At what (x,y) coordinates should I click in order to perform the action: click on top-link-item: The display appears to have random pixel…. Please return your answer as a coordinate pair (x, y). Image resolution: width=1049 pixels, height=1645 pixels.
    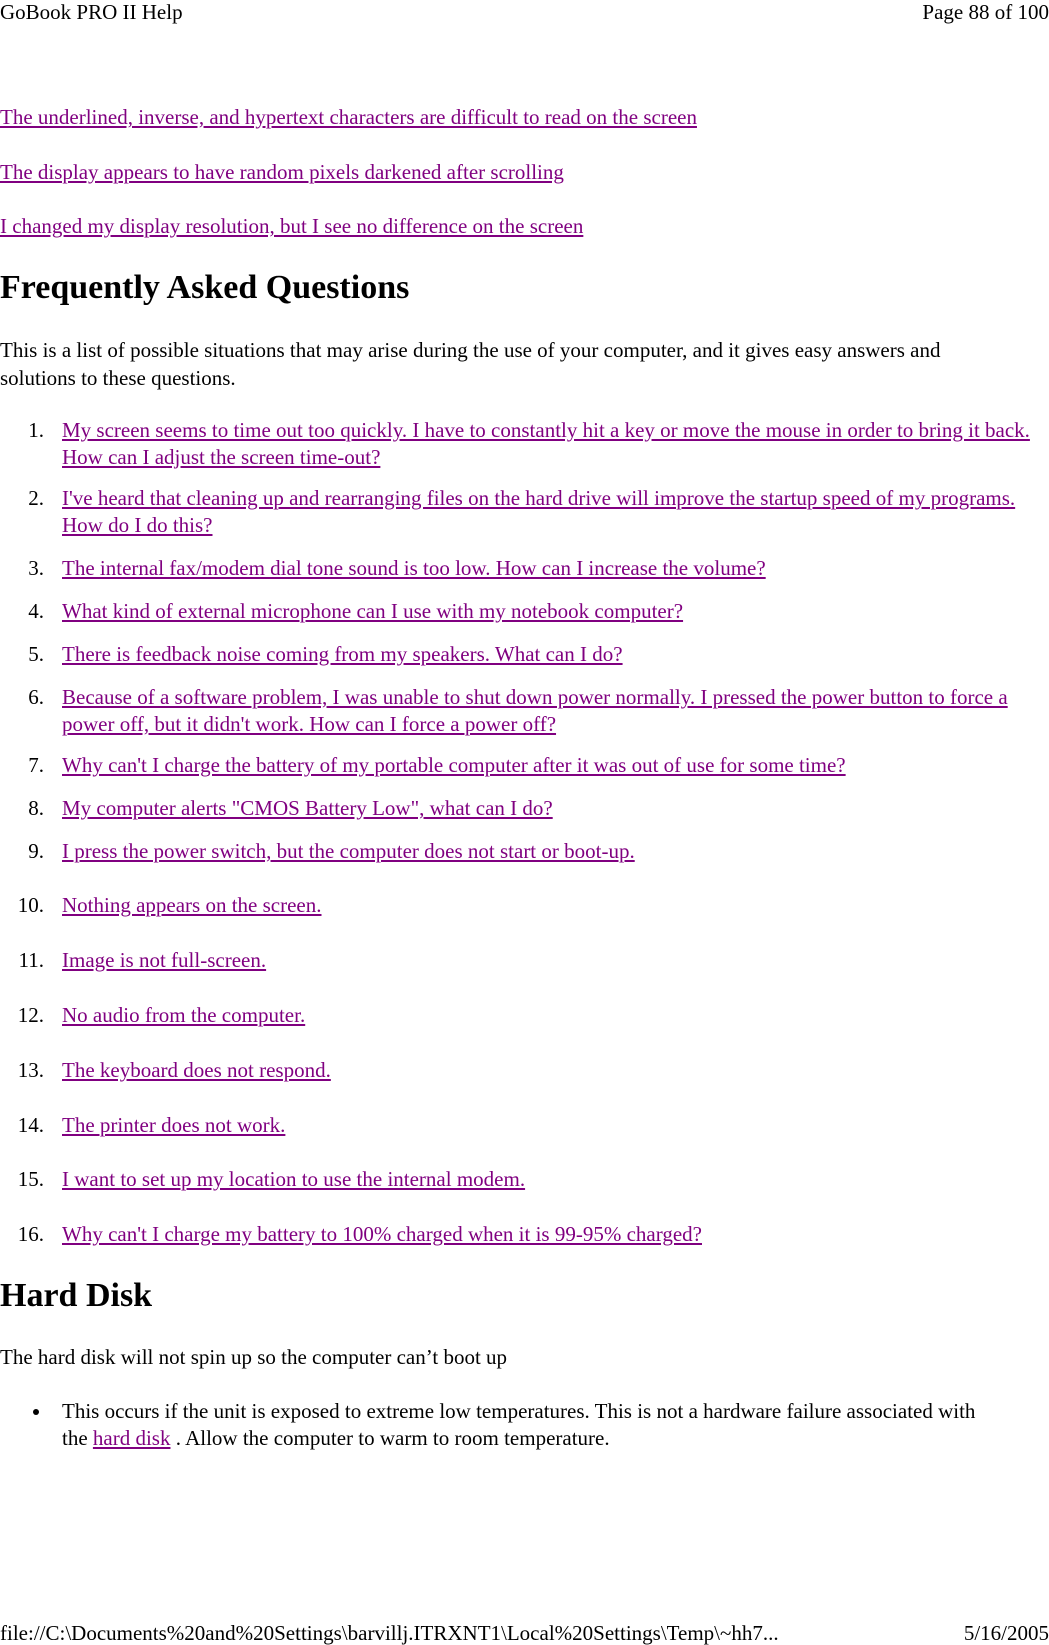
    Looking at the image, I should click on (282, 172).